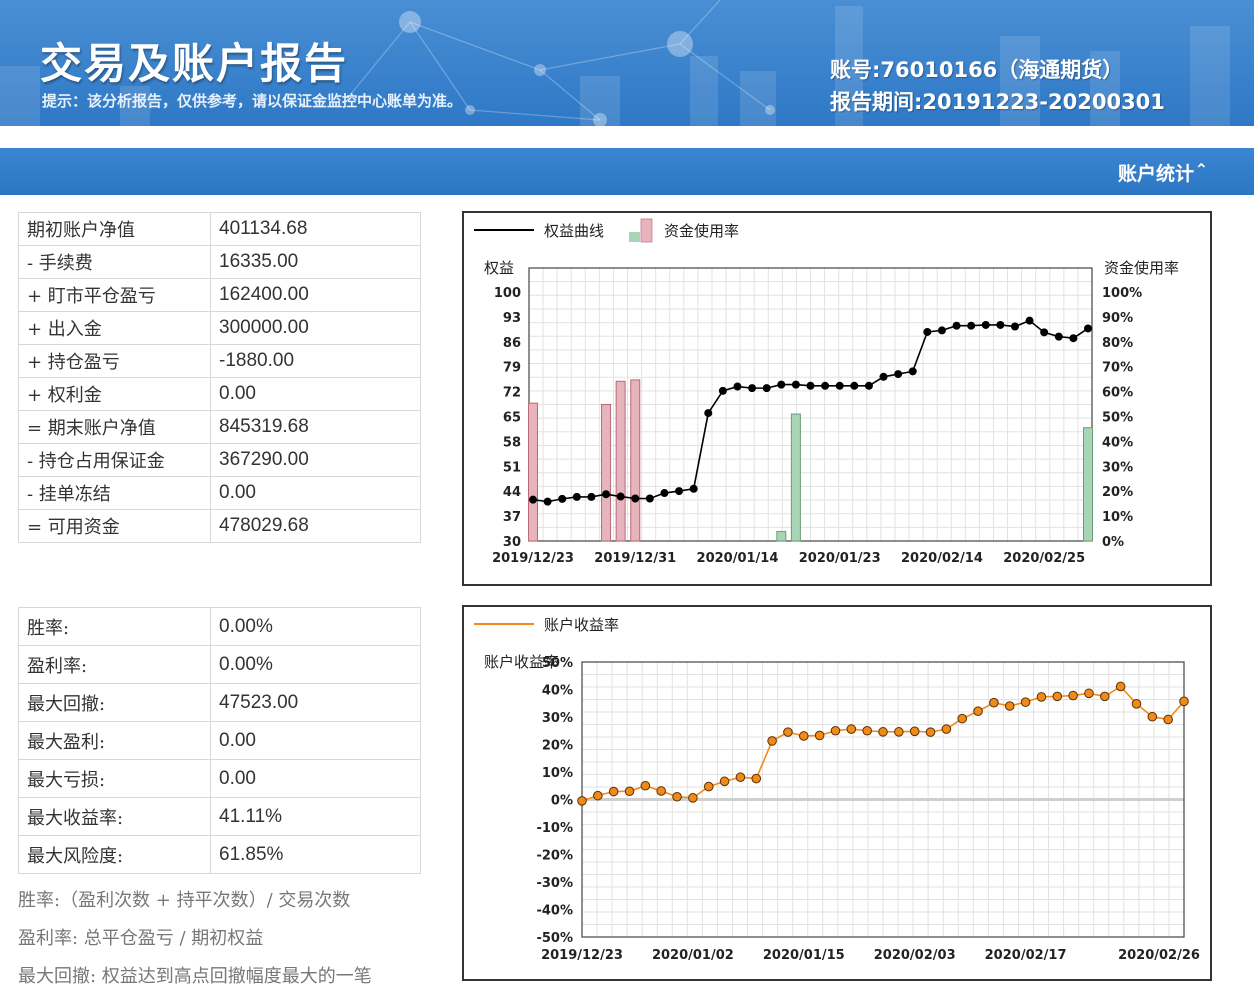 The height and width of the screenshot is (989, 1254). I want to click on chevron-up-icon: ⌃, so click(1201, 169).